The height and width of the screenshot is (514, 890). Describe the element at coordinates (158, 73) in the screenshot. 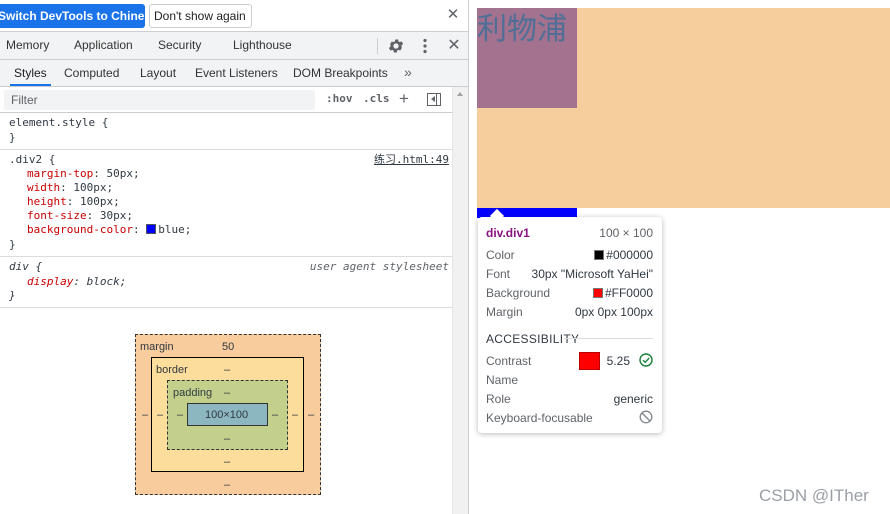

I see `tab-layout: Layout` at that location.